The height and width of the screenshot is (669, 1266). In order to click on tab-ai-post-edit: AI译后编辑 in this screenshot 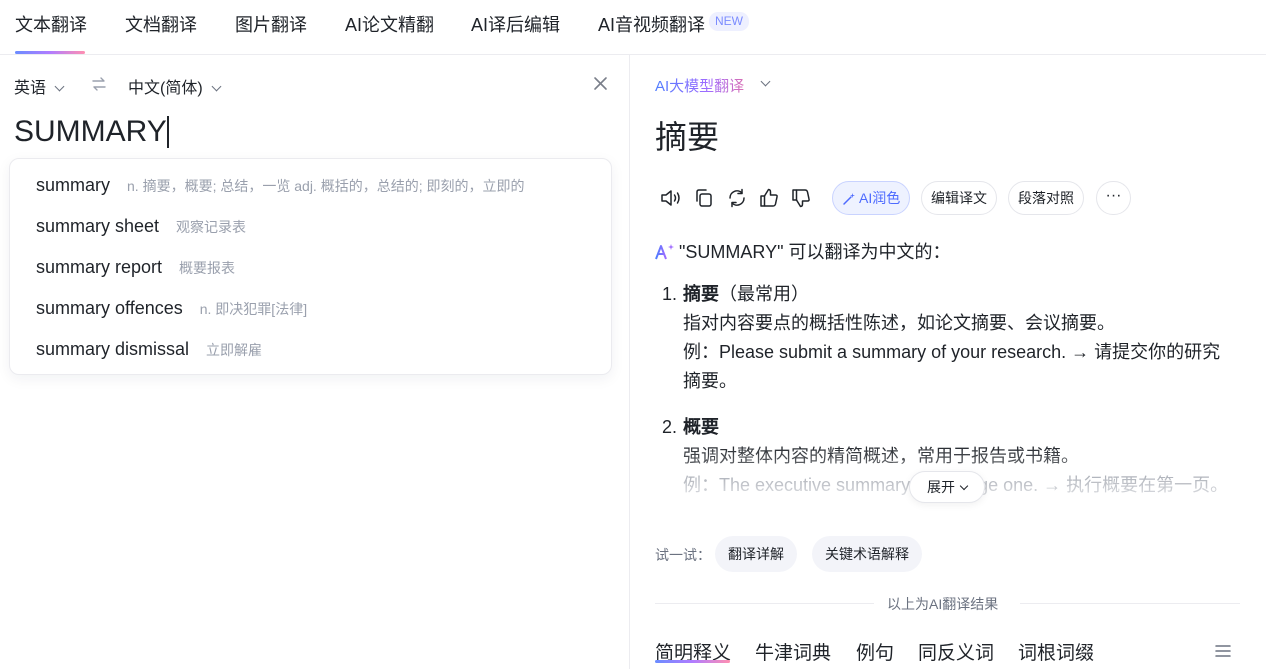, I will do `click(515, 24)`.